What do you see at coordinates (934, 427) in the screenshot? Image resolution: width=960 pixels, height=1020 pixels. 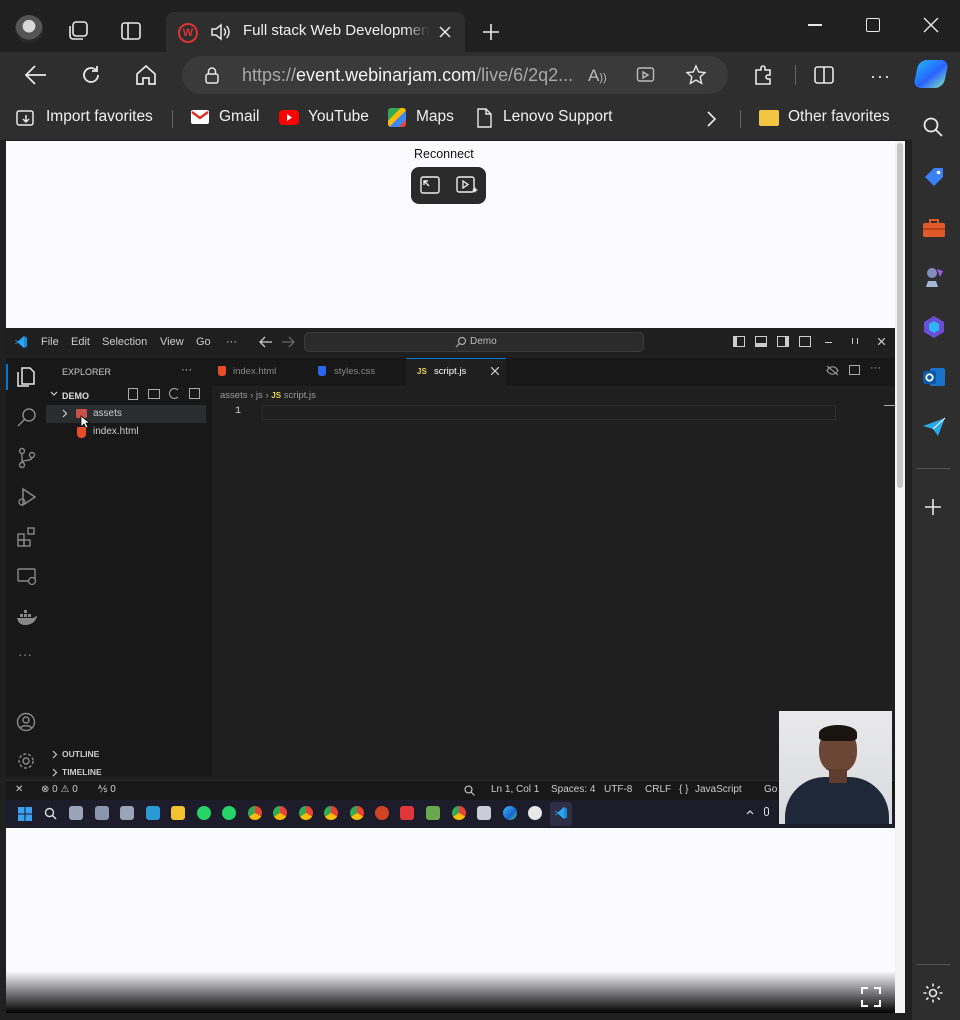 I see `send-telegram-icon` at bounding box center [934, 427].